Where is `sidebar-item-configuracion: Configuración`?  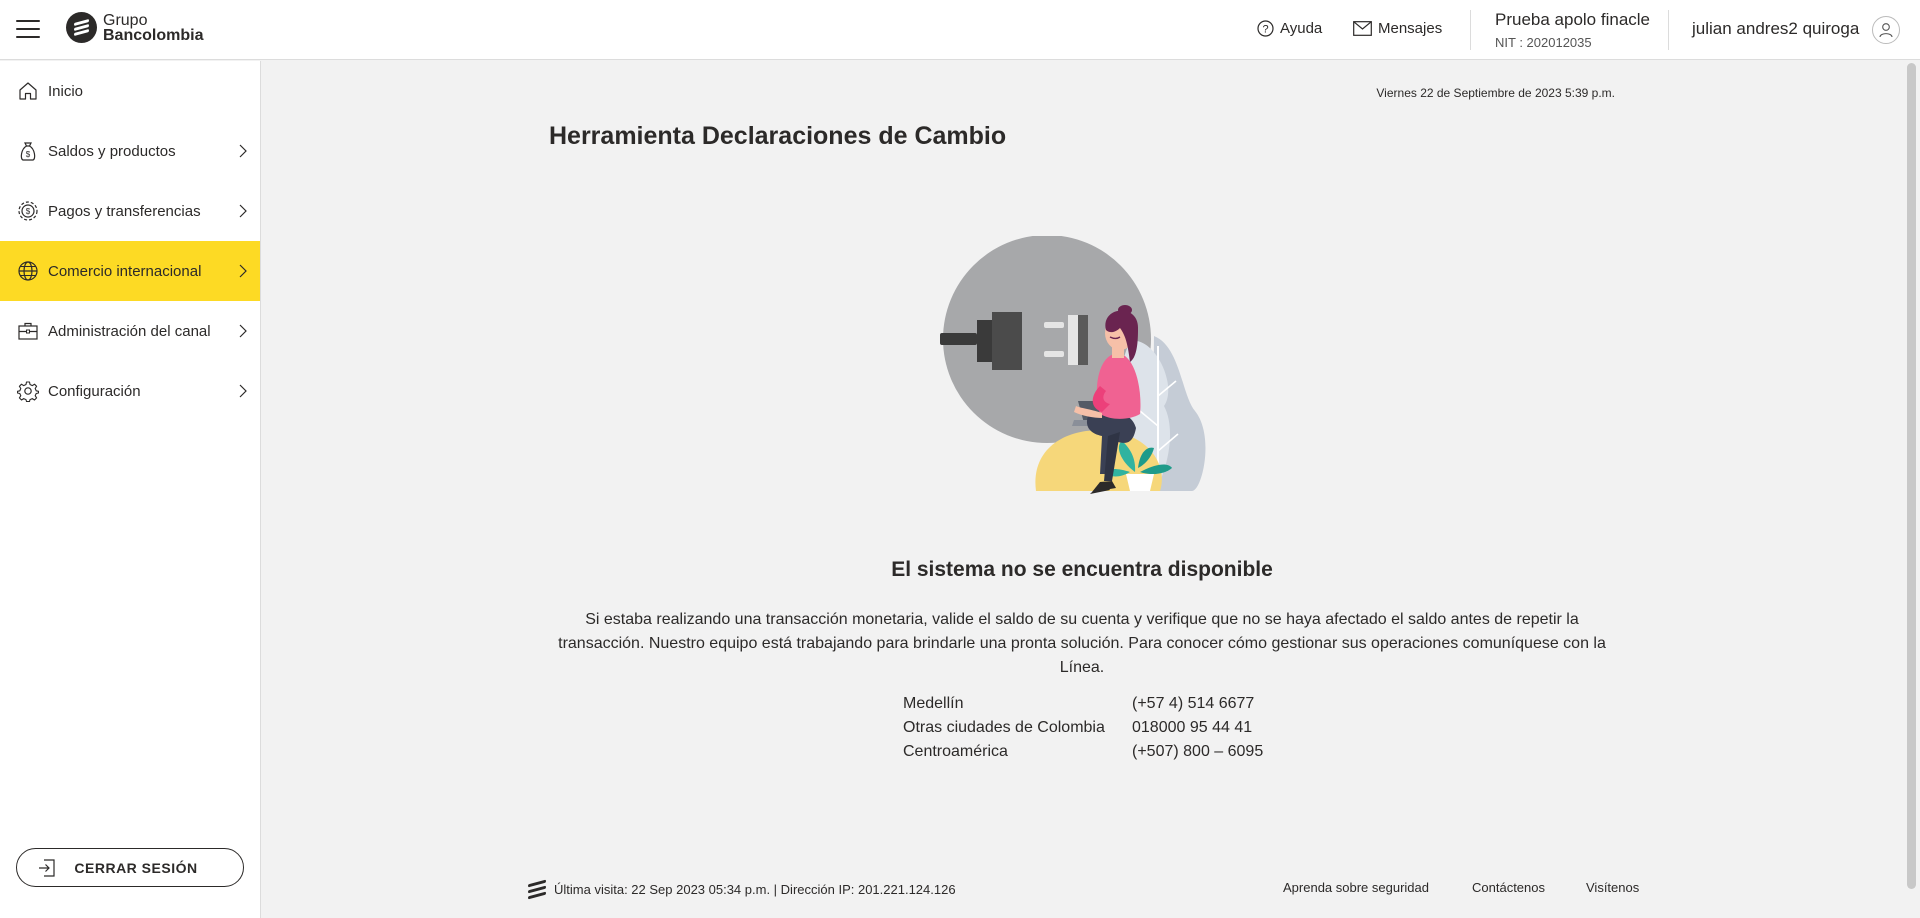
sidebar-item-configuracion: Configuración is located at coordinates (130, 391).